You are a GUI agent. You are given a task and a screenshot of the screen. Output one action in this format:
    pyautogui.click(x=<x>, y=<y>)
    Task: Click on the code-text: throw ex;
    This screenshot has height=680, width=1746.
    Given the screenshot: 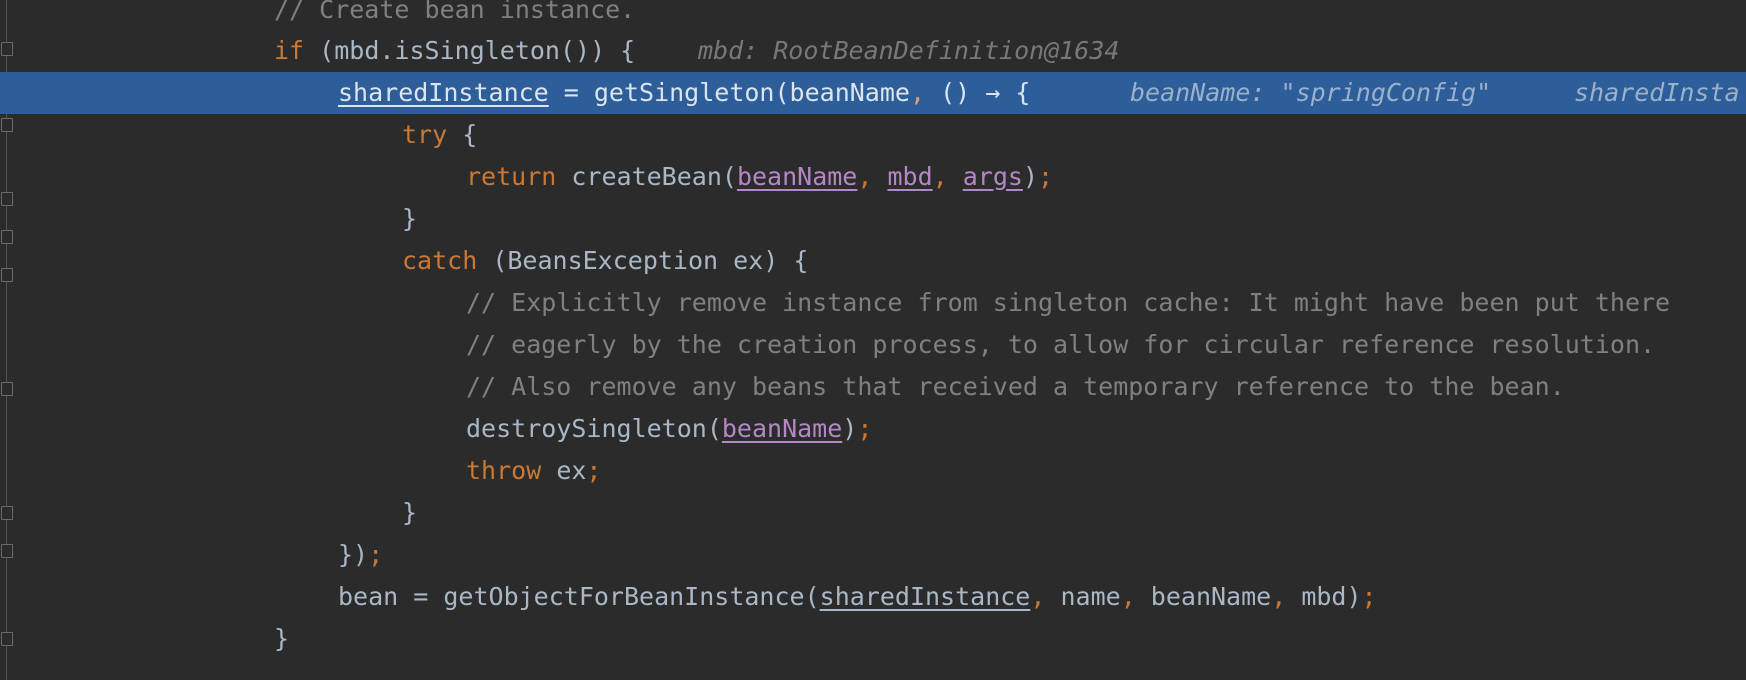 What is the action you would take?
    pyautogui.click(x=533, y=471)
    